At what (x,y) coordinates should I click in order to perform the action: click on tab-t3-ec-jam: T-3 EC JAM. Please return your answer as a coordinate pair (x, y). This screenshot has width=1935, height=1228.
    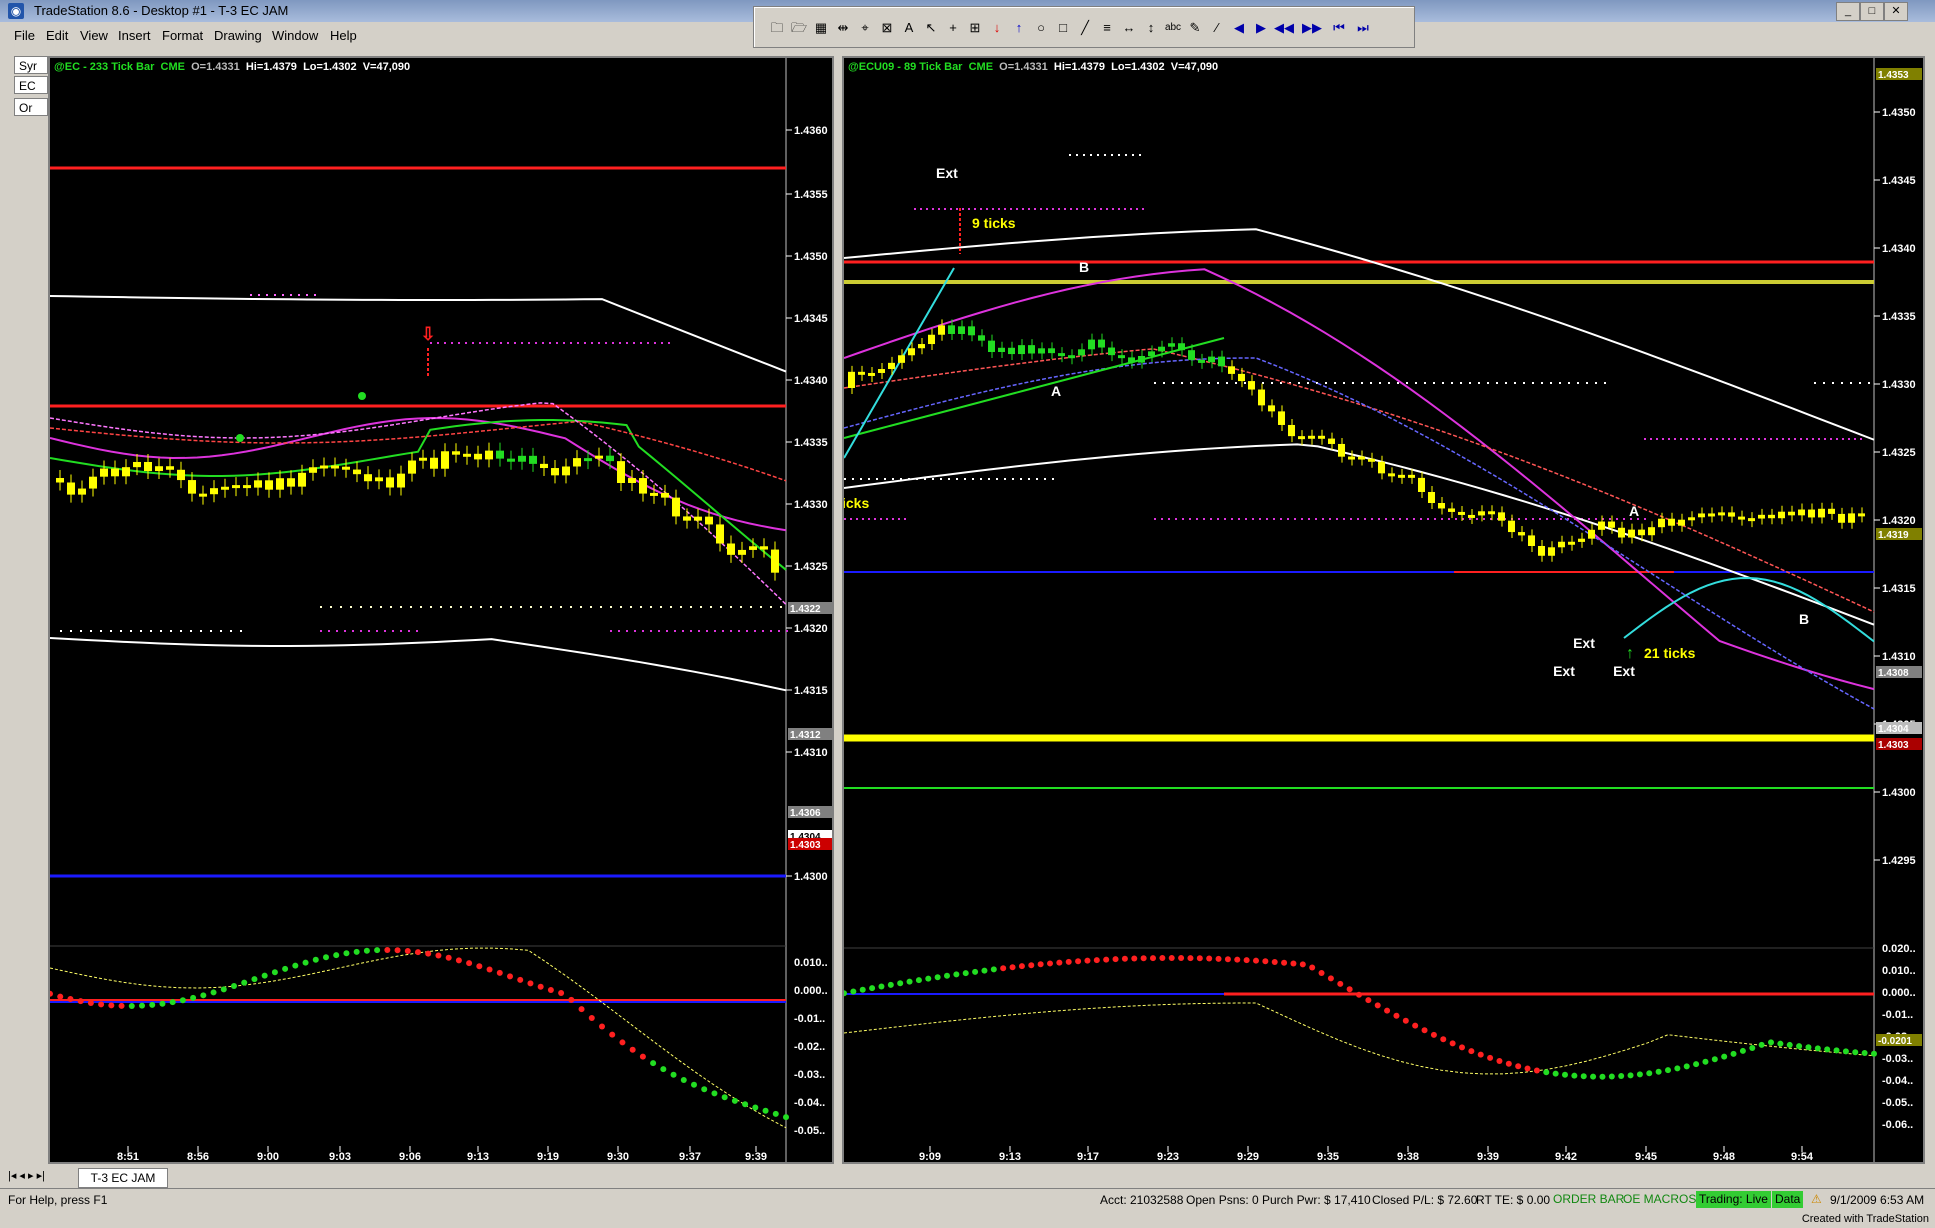
    Looking at the image, I should click on (123, 1178).